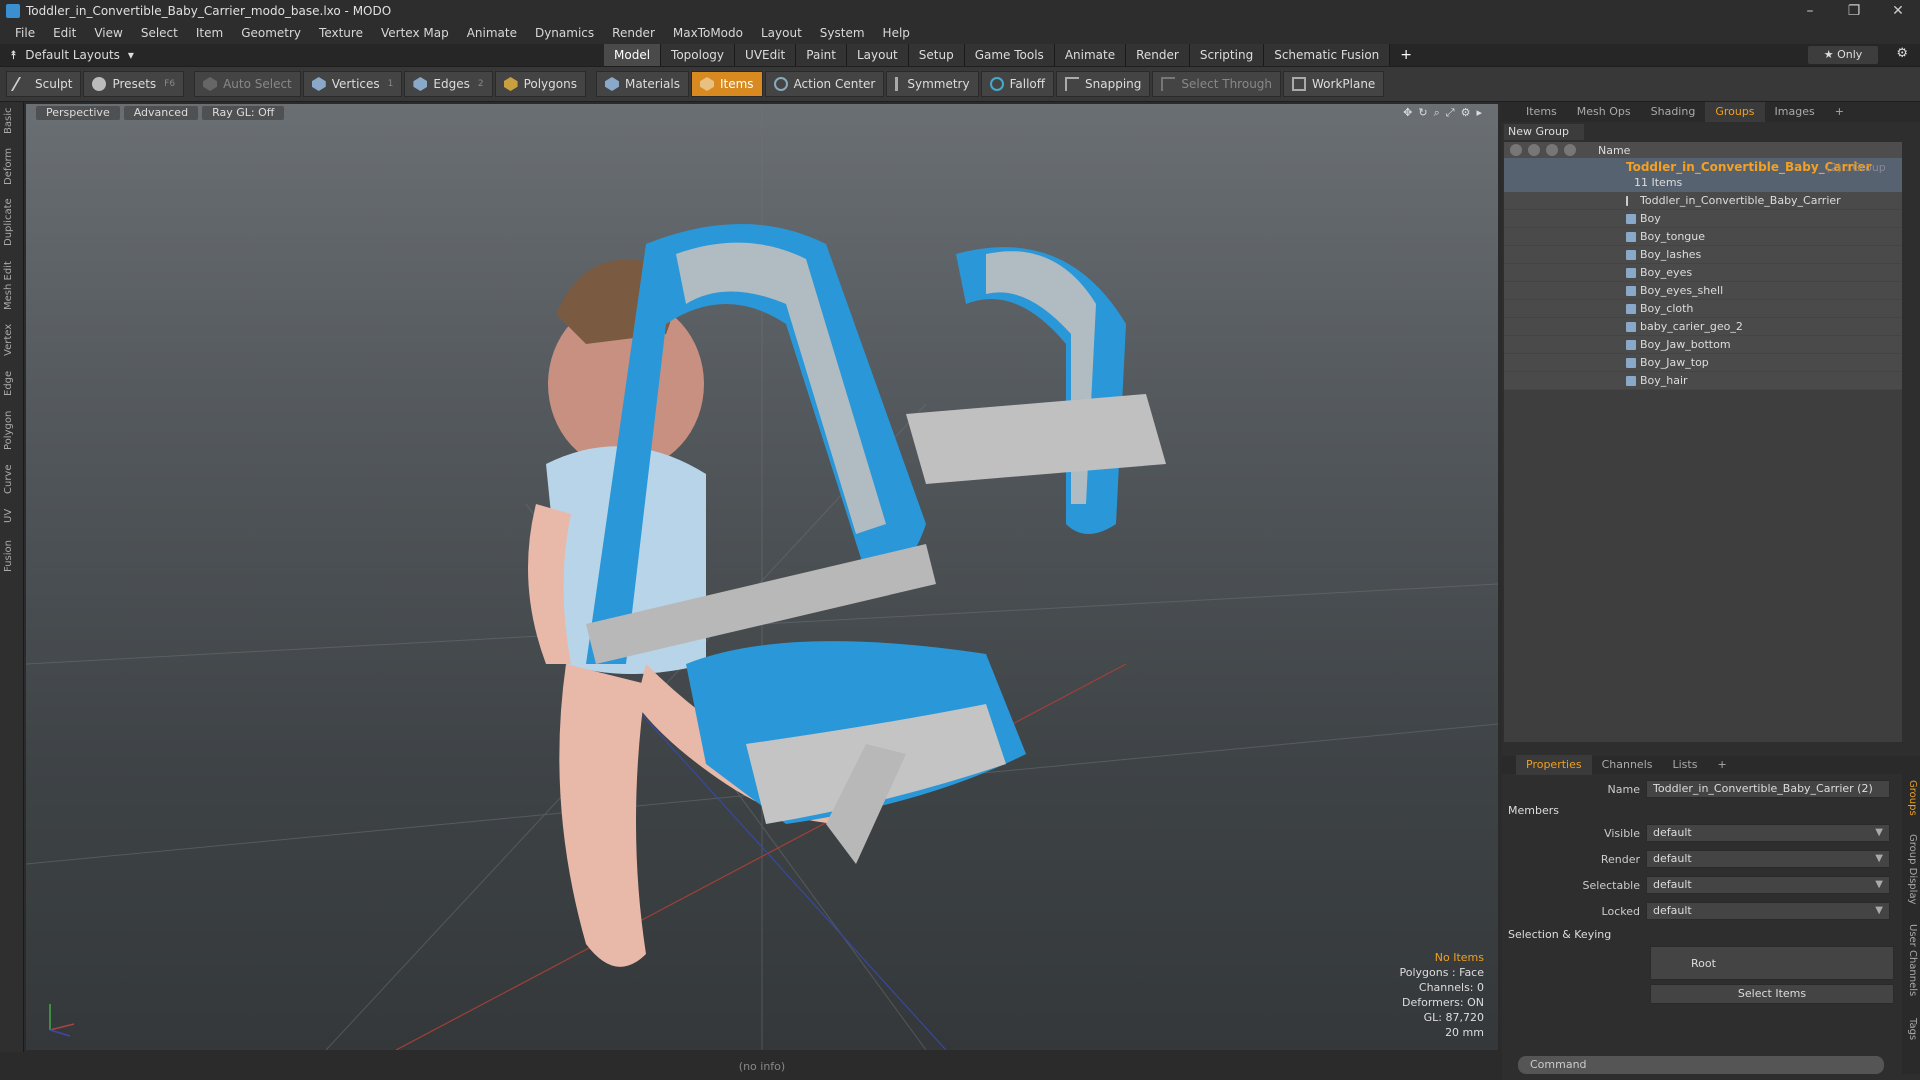  I want to click on tree-item: Toddler_in_Convertible_Baby_Carrier, so click(1703, 201).